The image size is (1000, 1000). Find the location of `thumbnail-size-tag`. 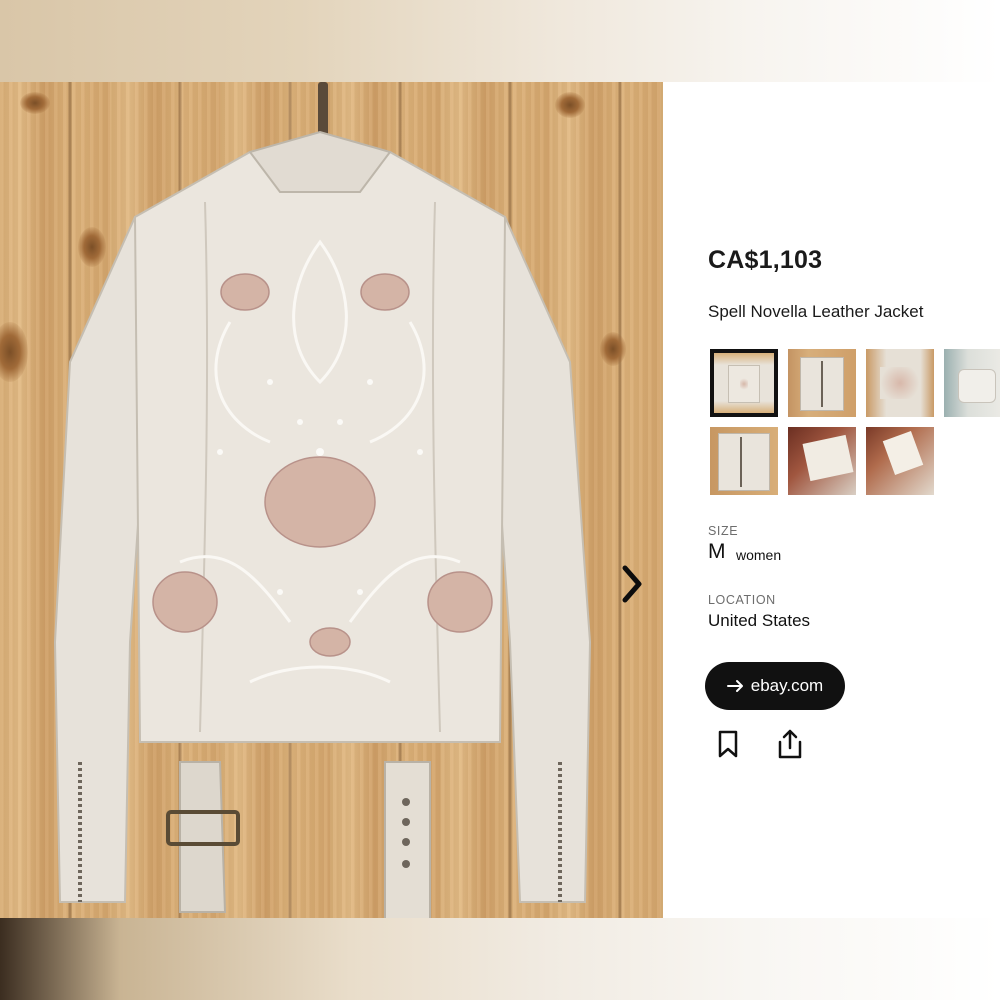

thumbnail-size-tag is located at coordinates (900, 461).